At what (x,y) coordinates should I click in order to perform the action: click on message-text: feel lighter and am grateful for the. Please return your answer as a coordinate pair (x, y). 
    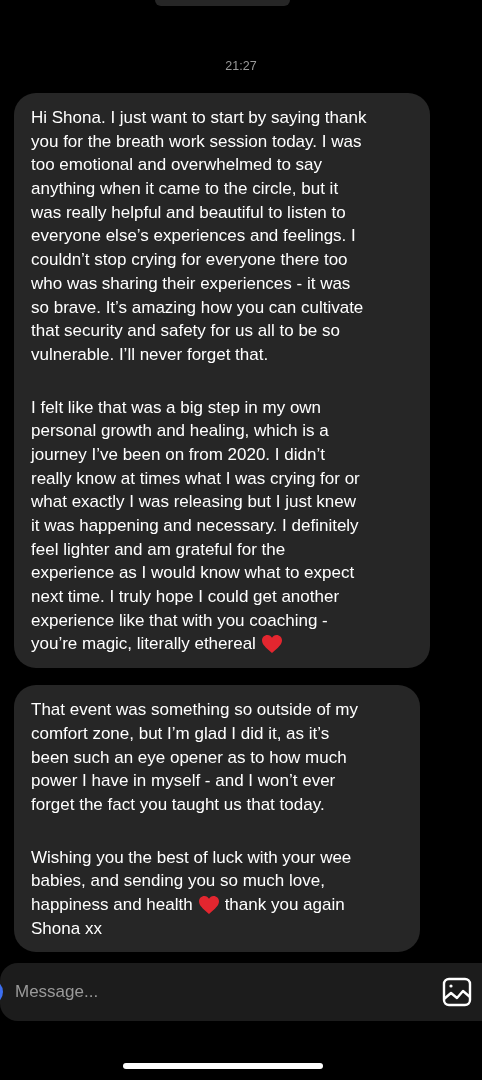
    Looking at the image, I should click on (158, 549).